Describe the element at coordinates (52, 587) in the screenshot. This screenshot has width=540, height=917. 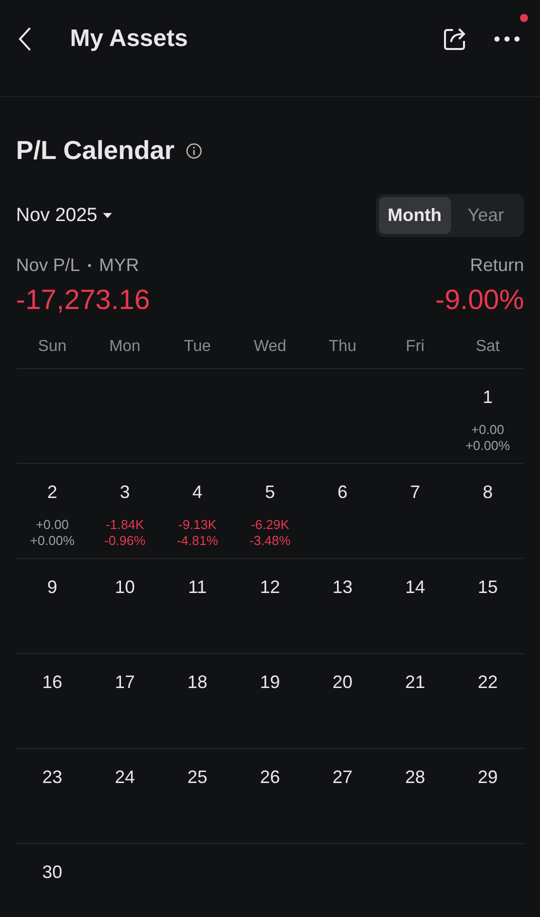
I see `day-number: 9` at that location.